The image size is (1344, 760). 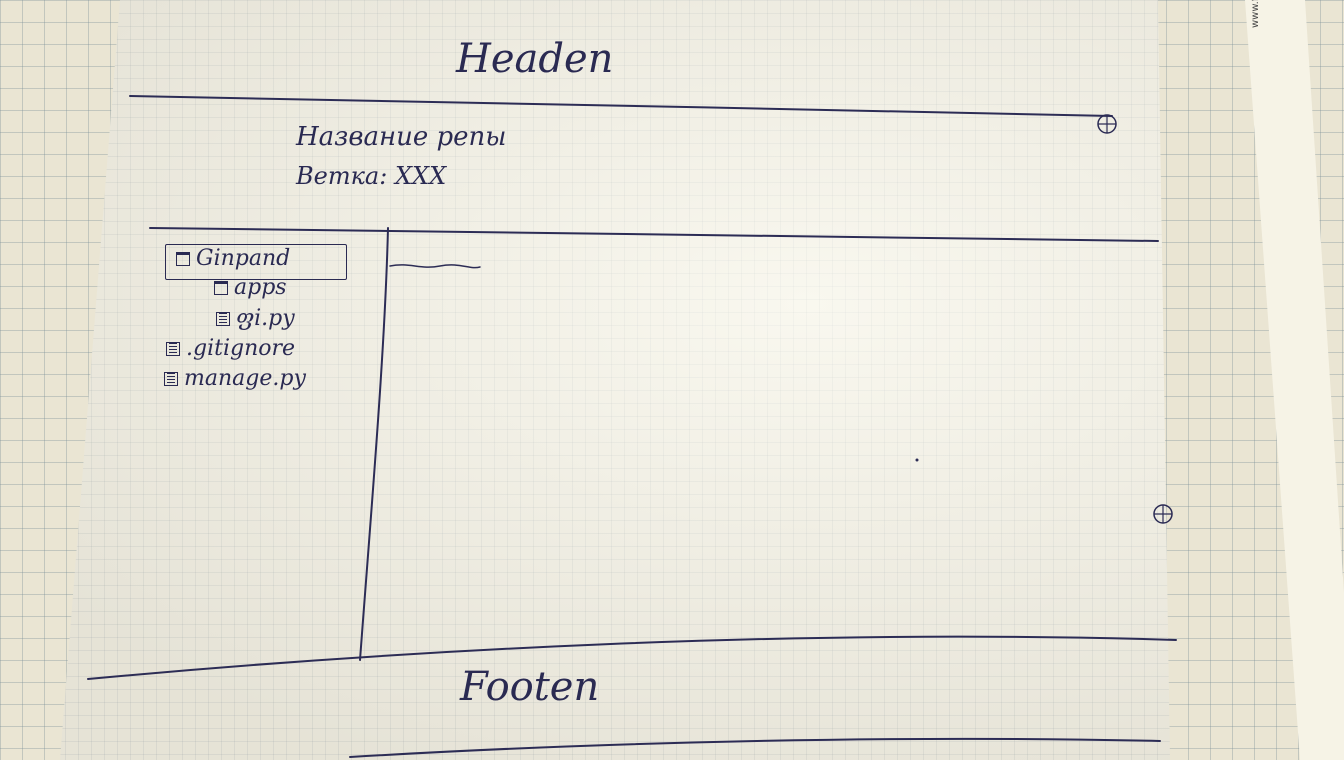 What do you see at coordinates (435, 266) in the screenshot?
I see `content-placeholder-scribble` at bounding box center [435, 266].